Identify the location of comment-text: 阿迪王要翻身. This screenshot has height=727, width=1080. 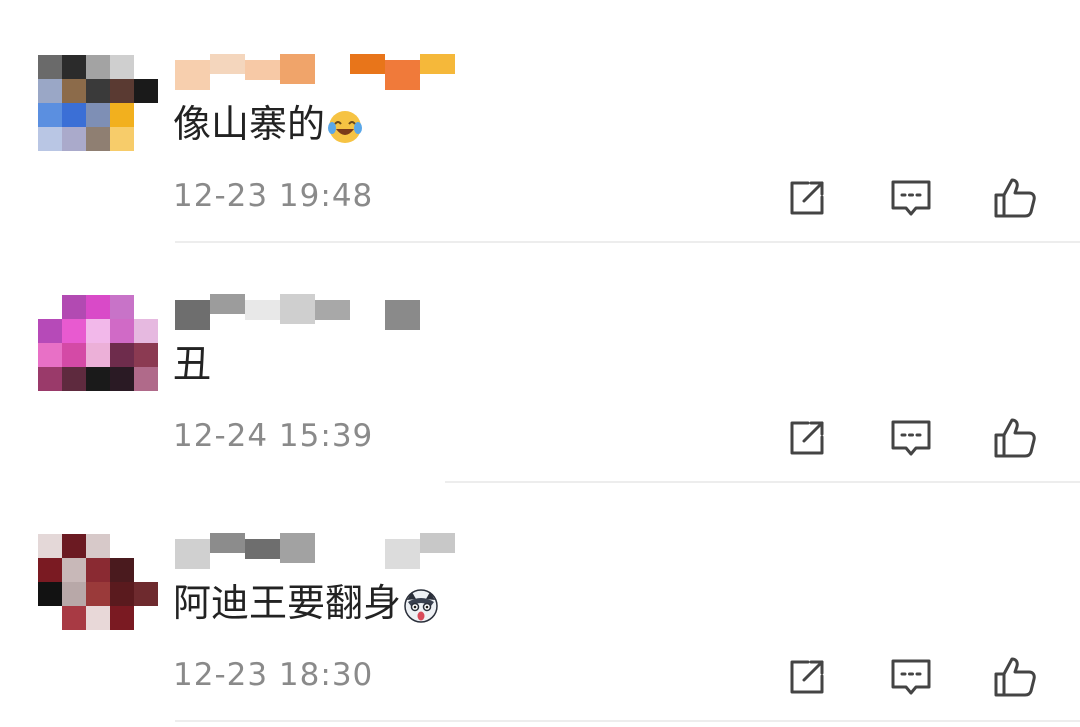
(306, 603).